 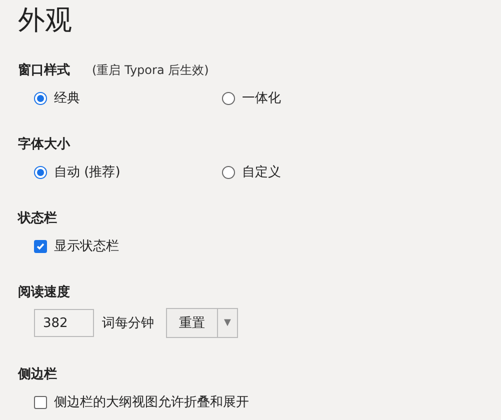 I want to click on page-title: 外观, so click(x=45, y=21).